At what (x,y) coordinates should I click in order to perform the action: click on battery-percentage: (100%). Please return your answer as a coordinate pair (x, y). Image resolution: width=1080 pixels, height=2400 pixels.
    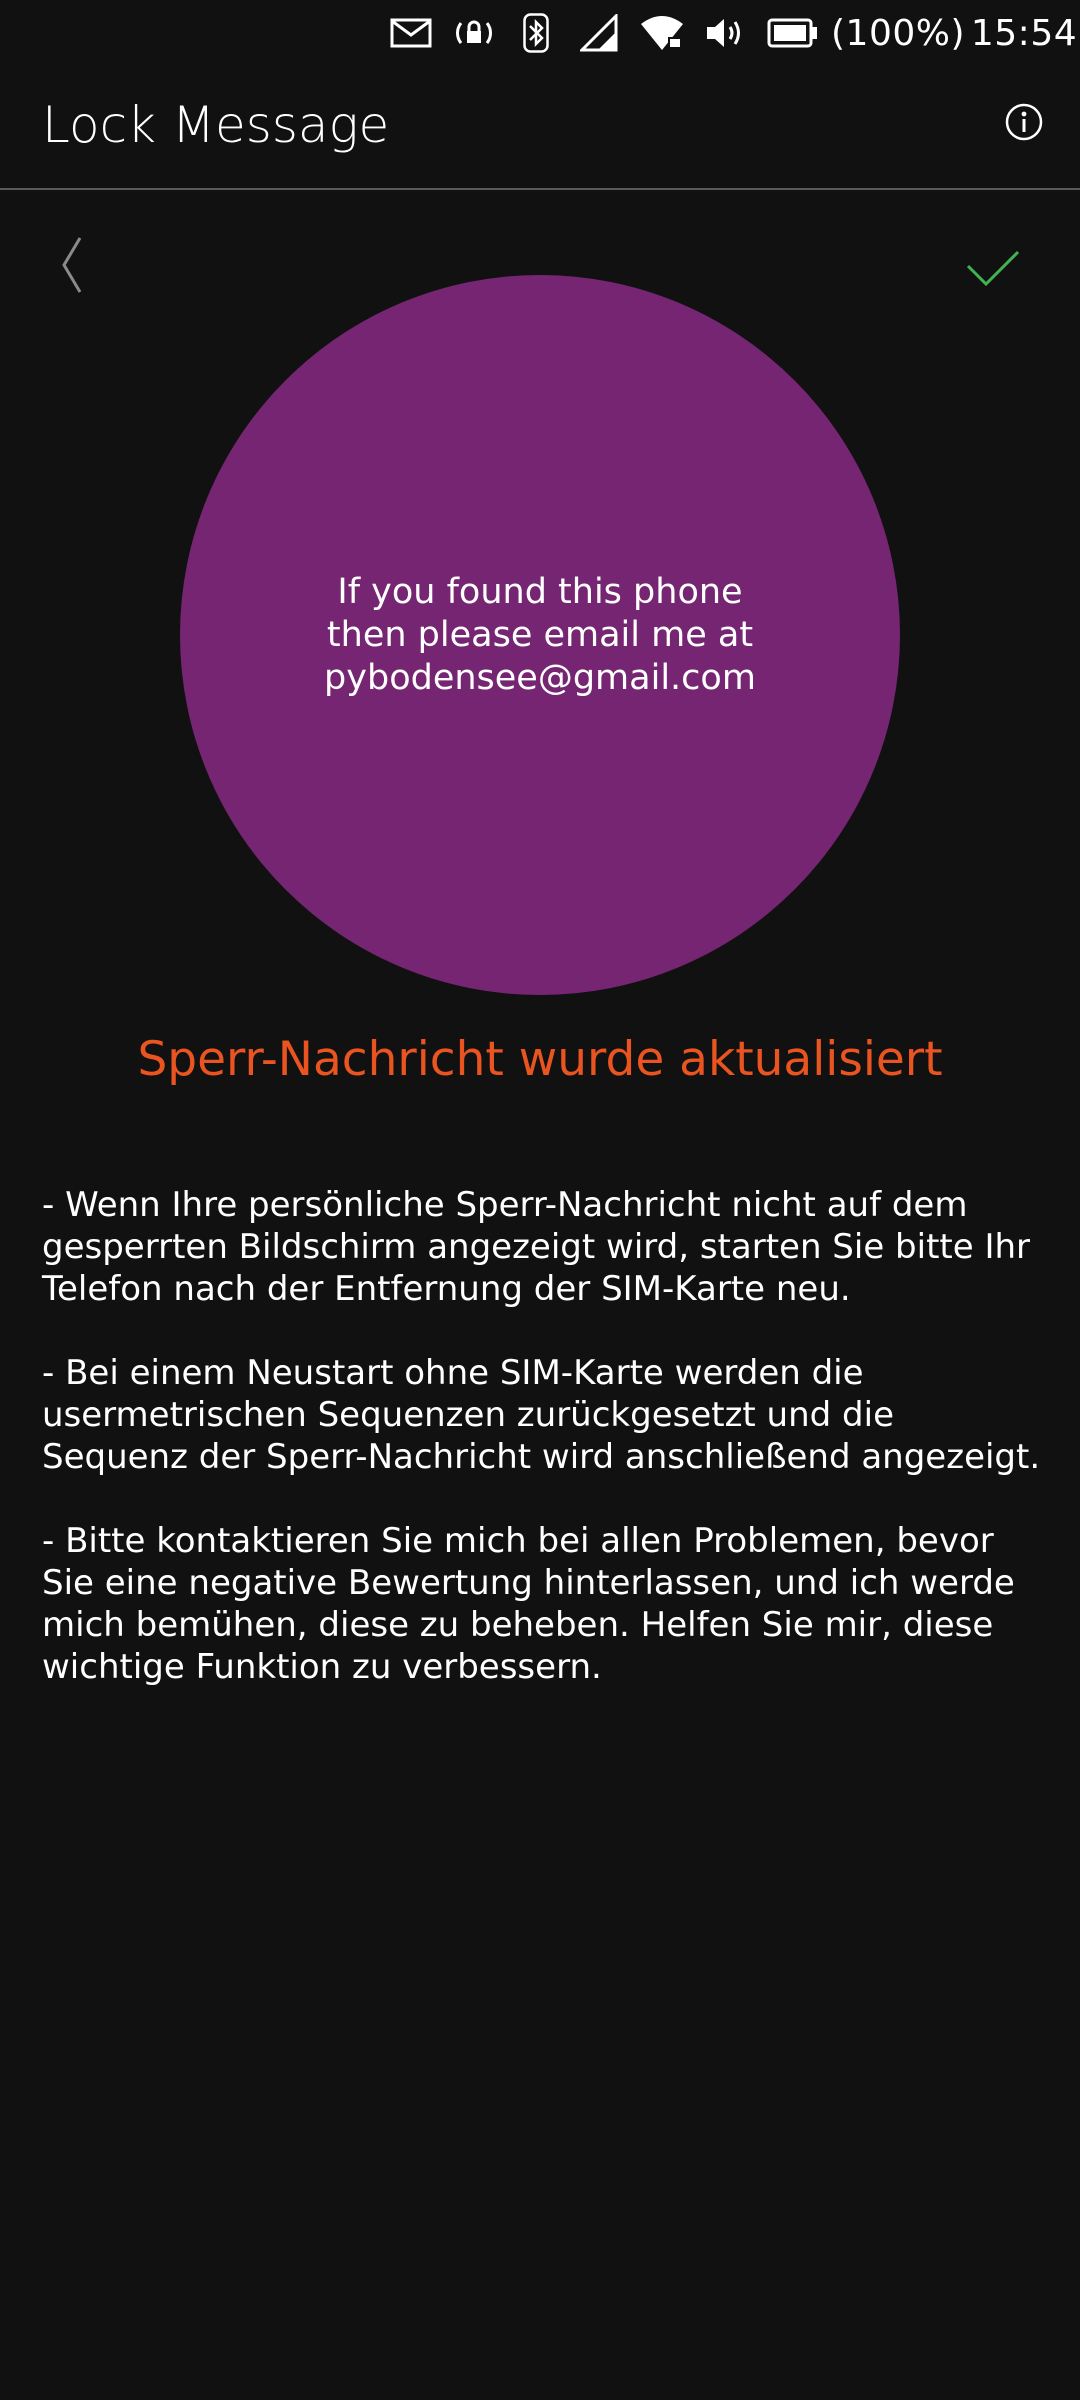
    Looking at the image, I should click on (898, 33).